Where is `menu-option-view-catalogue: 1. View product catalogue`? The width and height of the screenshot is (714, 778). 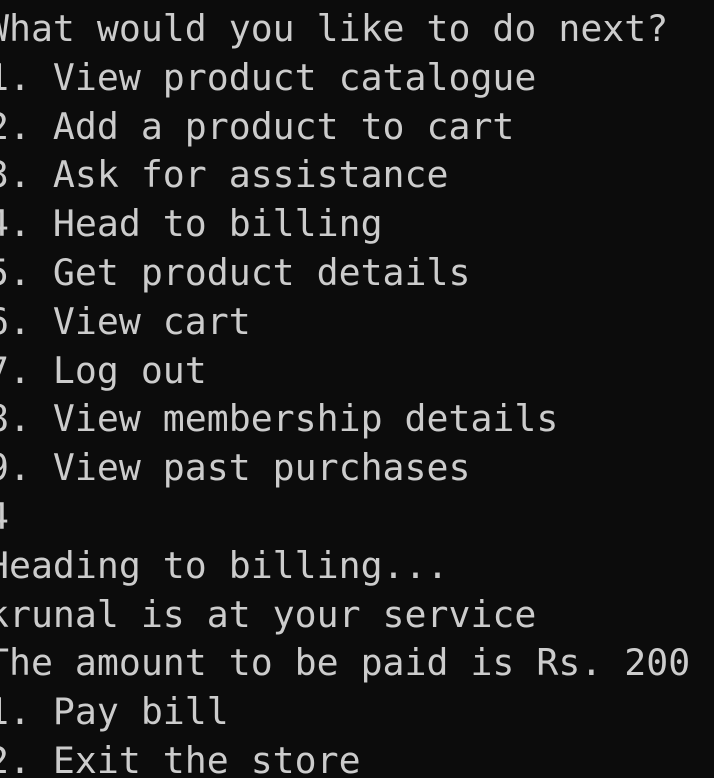
menu-option-view-catalogue: 1. View product catalogue is located at coordinates (268, 77).